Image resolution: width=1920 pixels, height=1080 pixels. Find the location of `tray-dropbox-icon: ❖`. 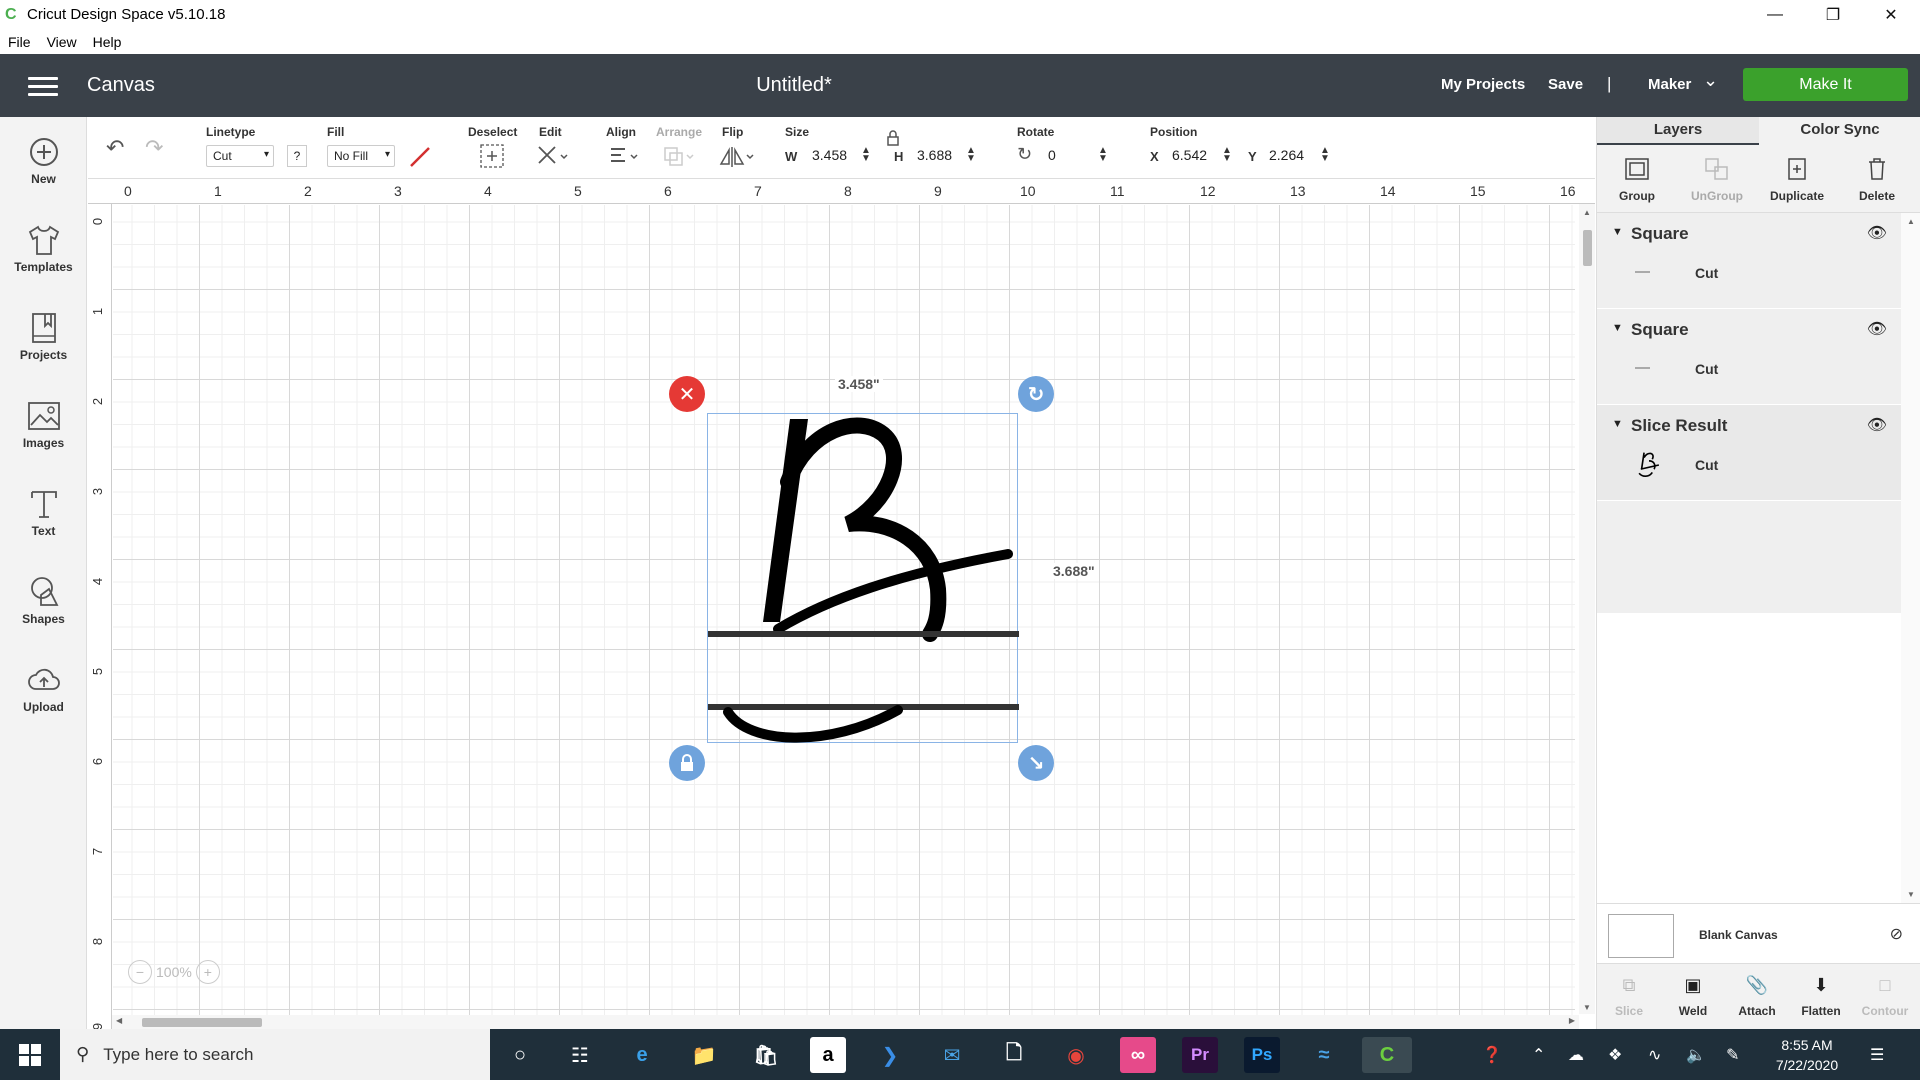

tray-dropbox-icon: ❖ is located at coordinates (1615, 1054).